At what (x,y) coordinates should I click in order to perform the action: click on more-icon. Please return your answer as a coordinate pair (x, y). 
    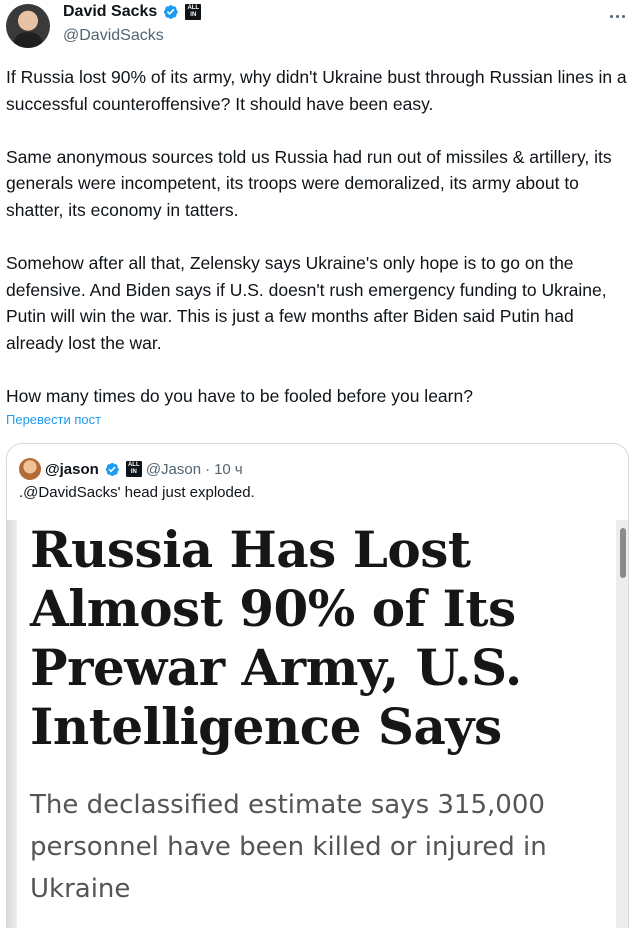
    Looking at the image, I should click on (617, 16).